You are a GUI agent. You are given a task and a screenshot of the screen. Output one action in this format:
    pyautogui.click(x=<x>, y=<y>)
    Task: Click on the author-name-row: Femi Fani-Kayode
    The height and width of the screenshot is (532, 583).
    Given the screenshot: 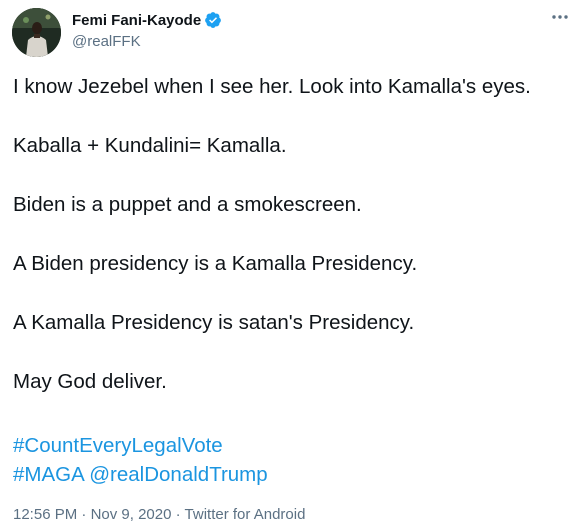 What is the action you would take?
    pyautogui.click(x=147, y=20)
    